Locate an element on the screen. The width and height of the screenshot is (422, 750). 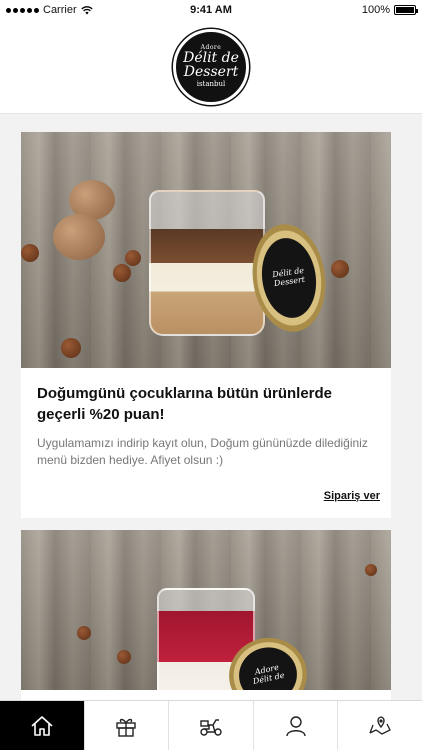
gift-icon is located at coordinates (126, 727).